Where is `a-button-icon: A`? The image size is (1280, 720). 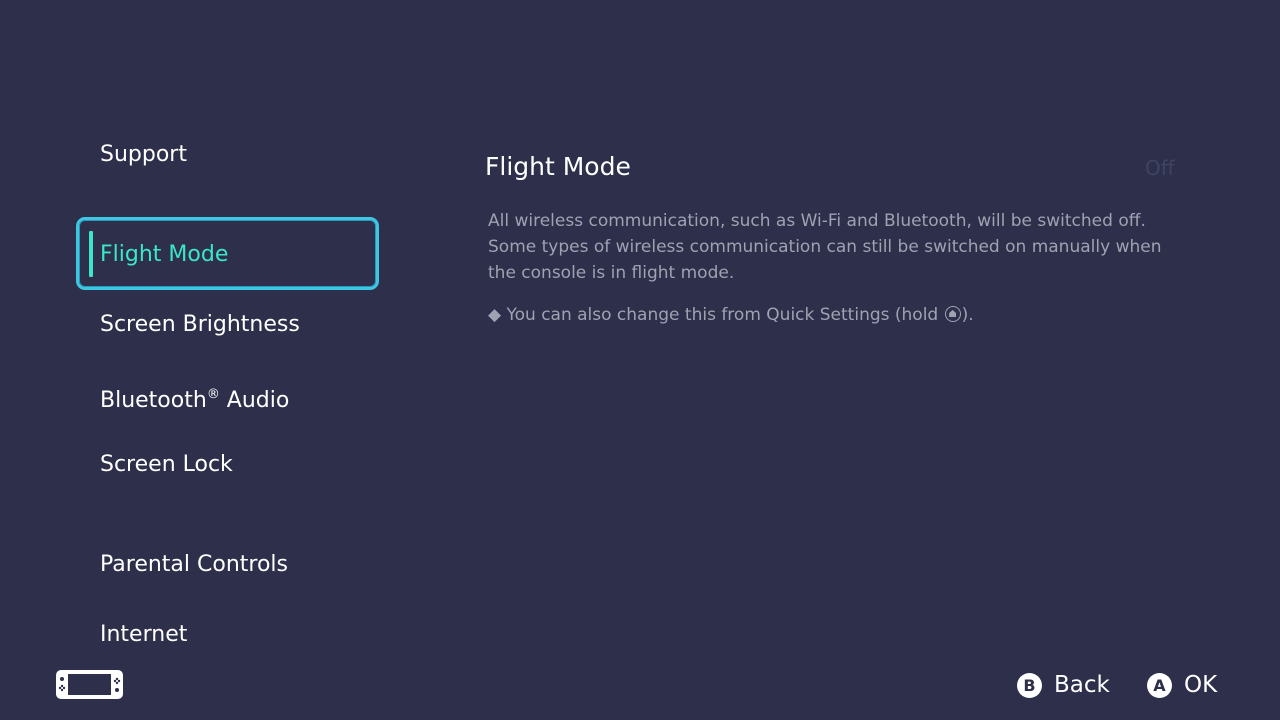
a-button-icon: A is located at coordinates (1159, 685).